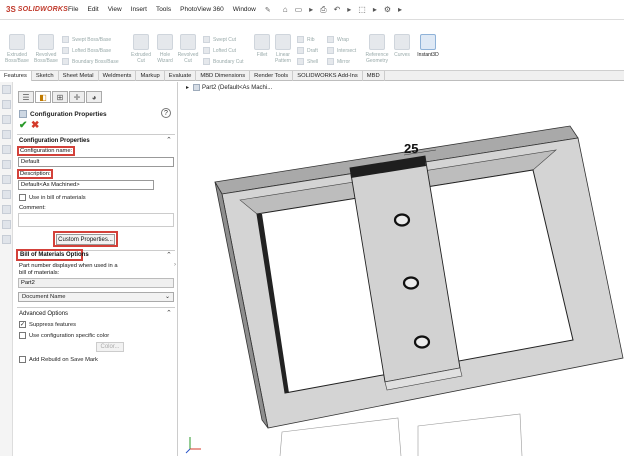 Image resolution: width=624 pixels, height=456 pixels. I want to click on draft-button: Draft, so click(307, 50).